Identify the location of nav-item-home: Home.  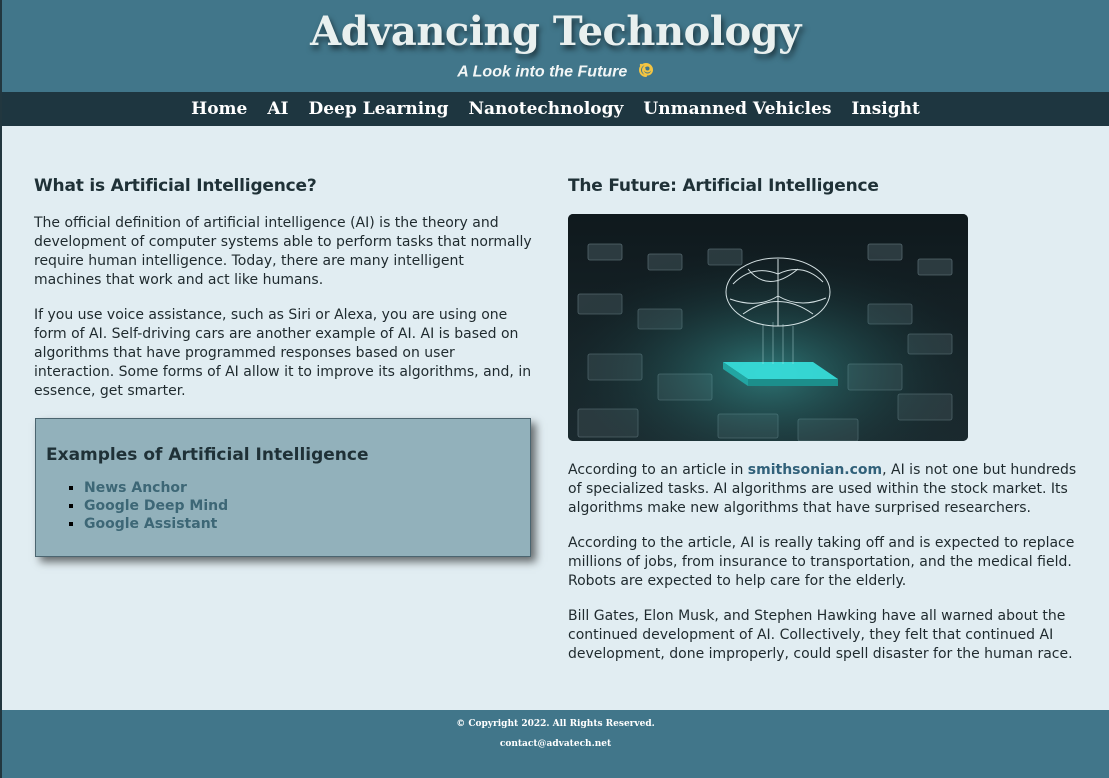
(219, 105).